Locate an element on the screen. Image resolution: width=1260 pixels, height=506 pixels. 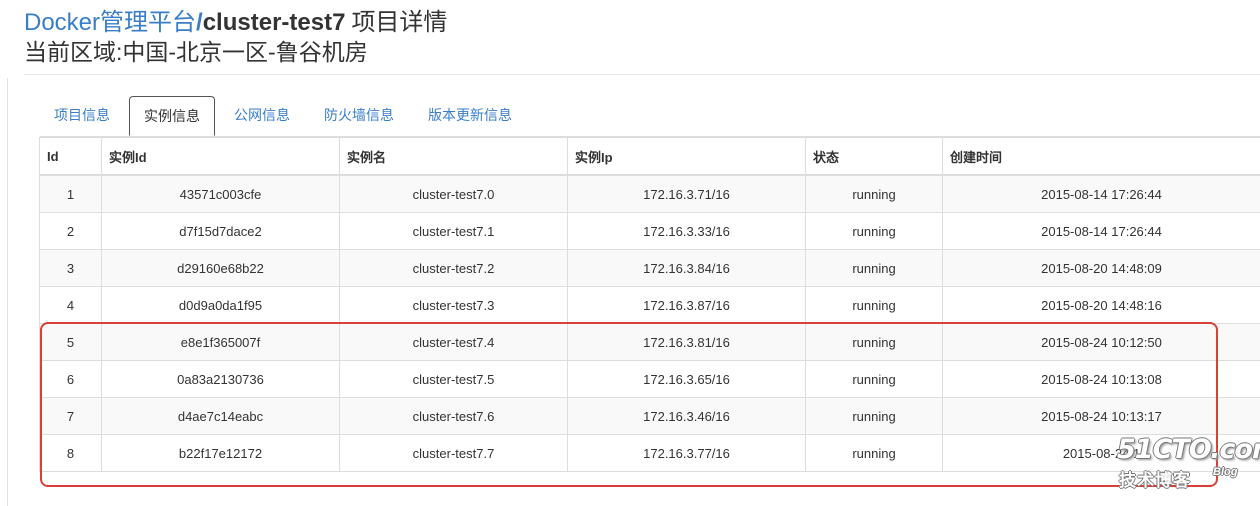
watermark-subtitle: 技术博客 is located at coordinates (1155, 480).